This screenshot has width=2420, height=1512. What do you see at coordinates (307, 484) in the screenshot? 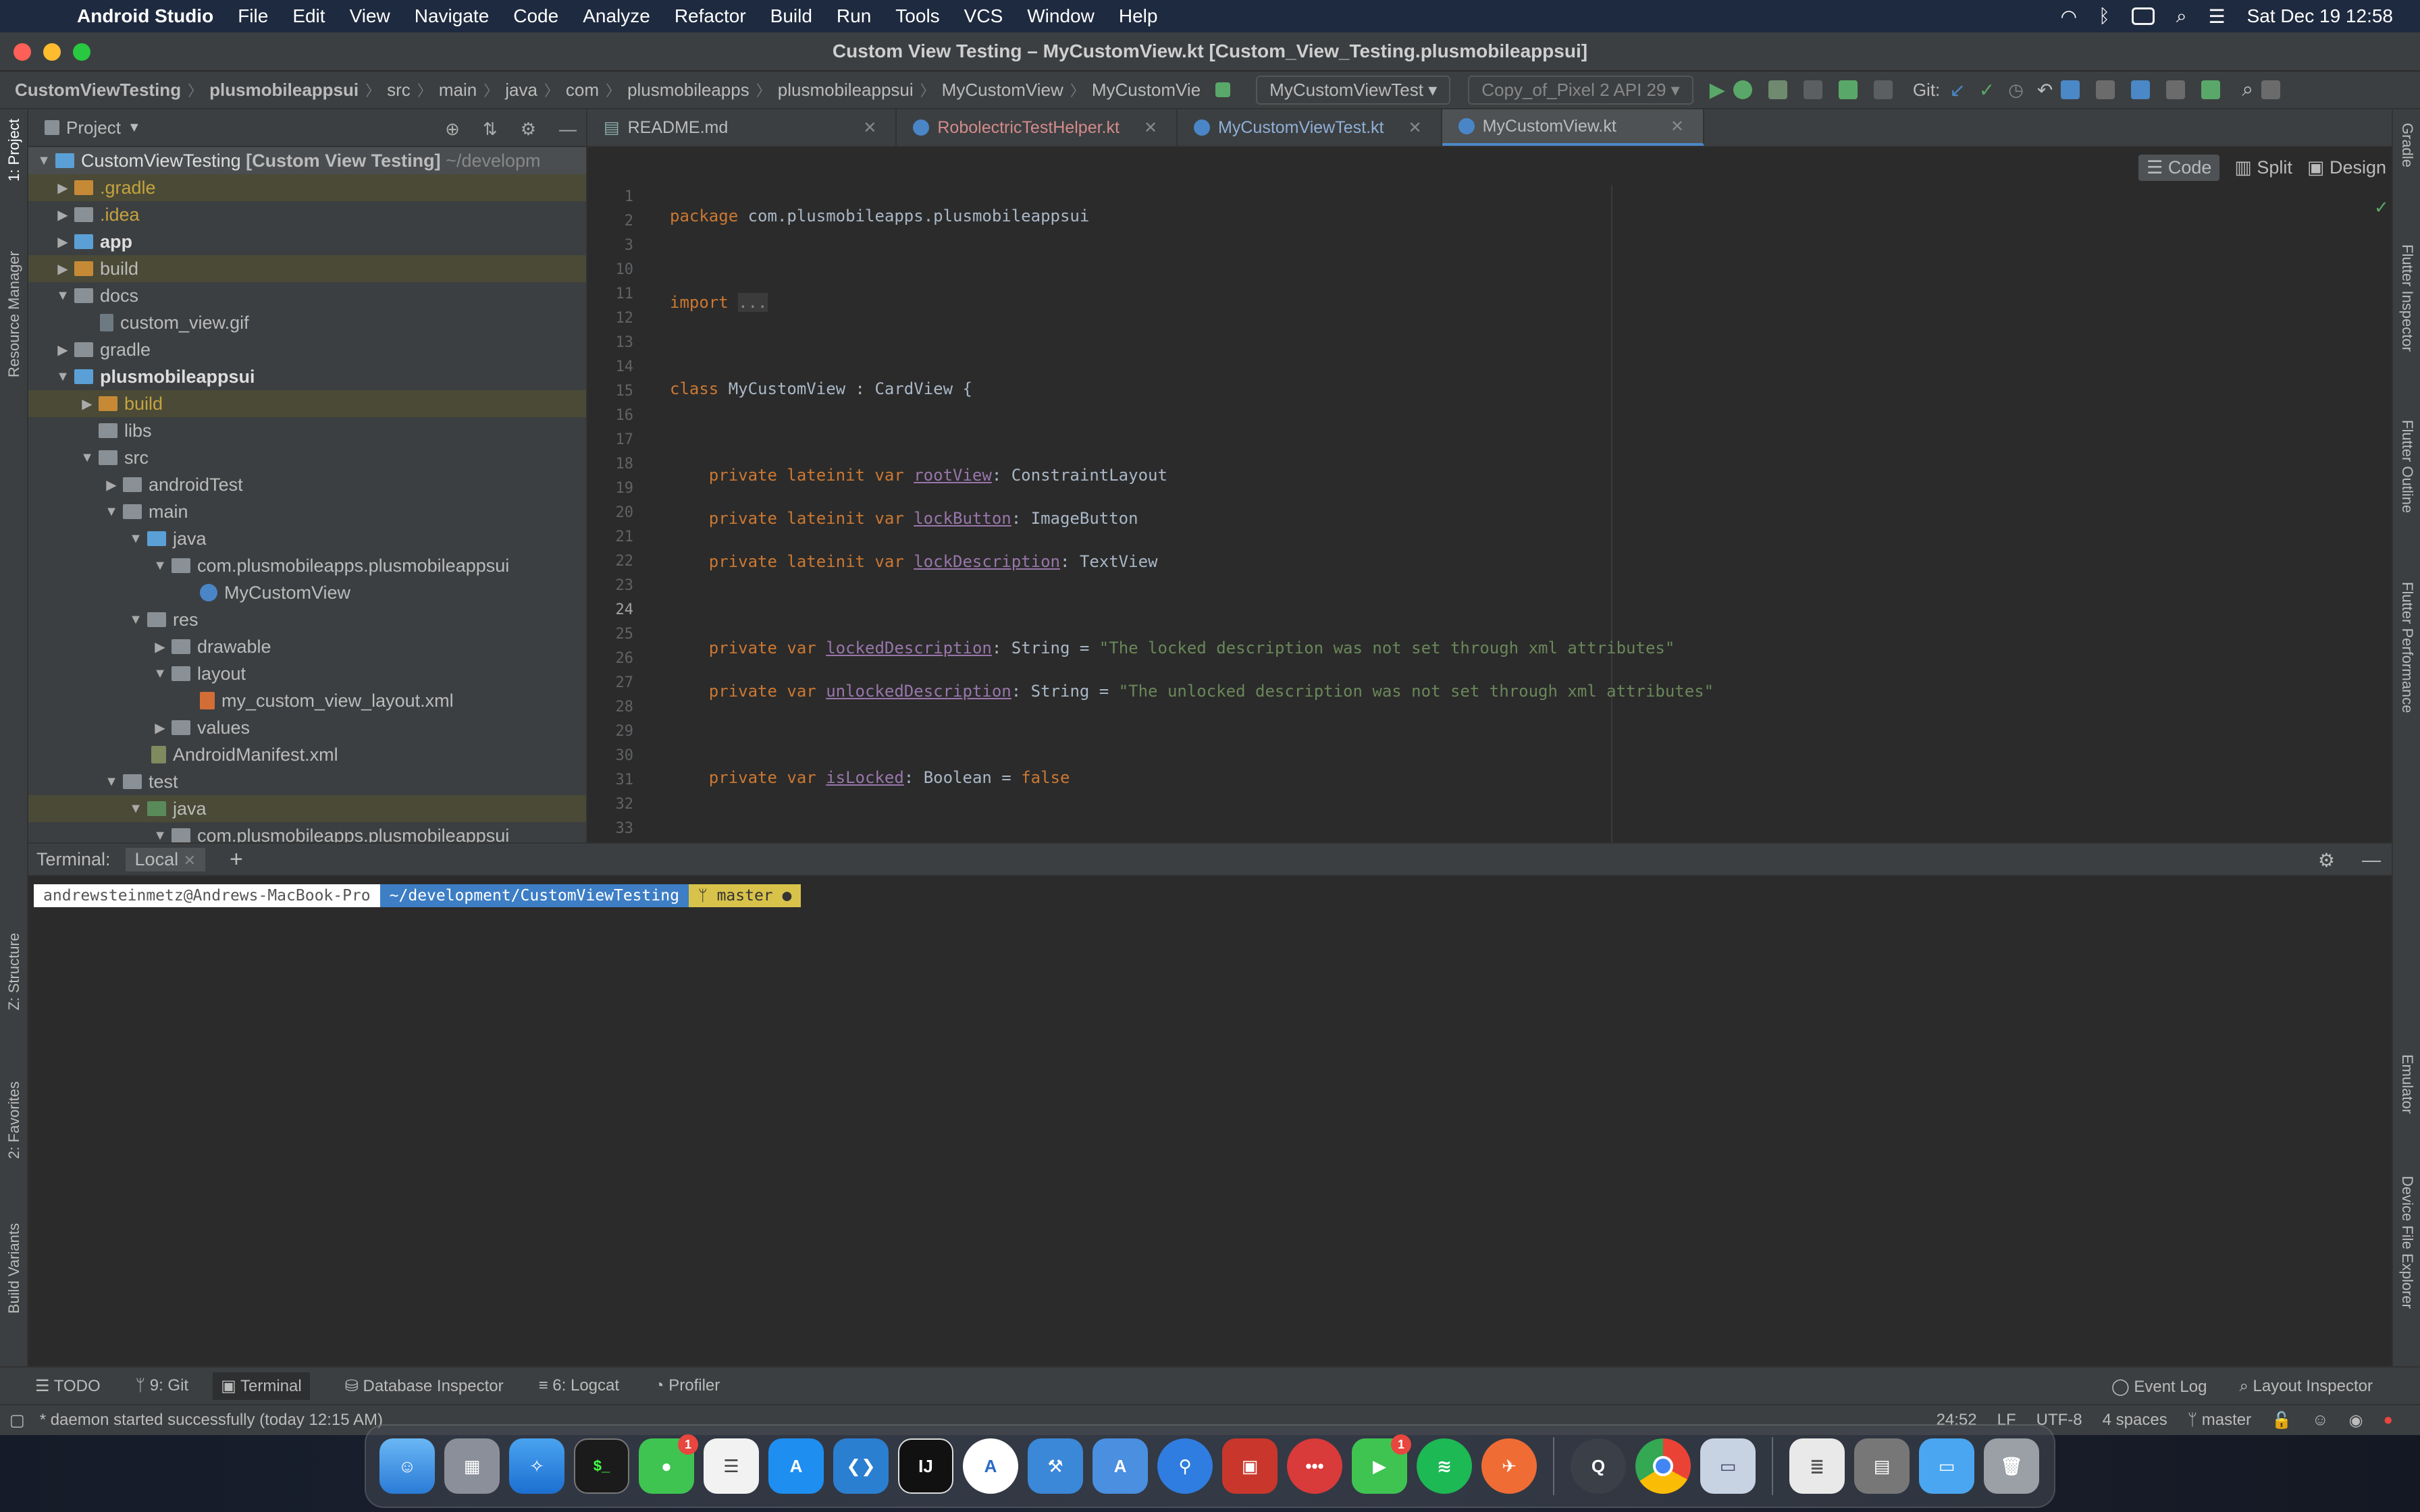
I see `tree-row: ▶ androidTest` at bounding box center [307, 484].